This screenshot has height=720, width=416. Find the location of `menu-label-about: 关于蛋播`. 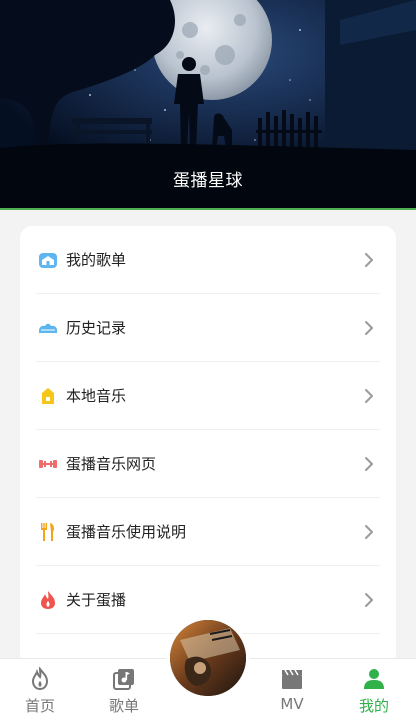

menu-label-about: 关于蛋播 is located at coordinates (96, 600).